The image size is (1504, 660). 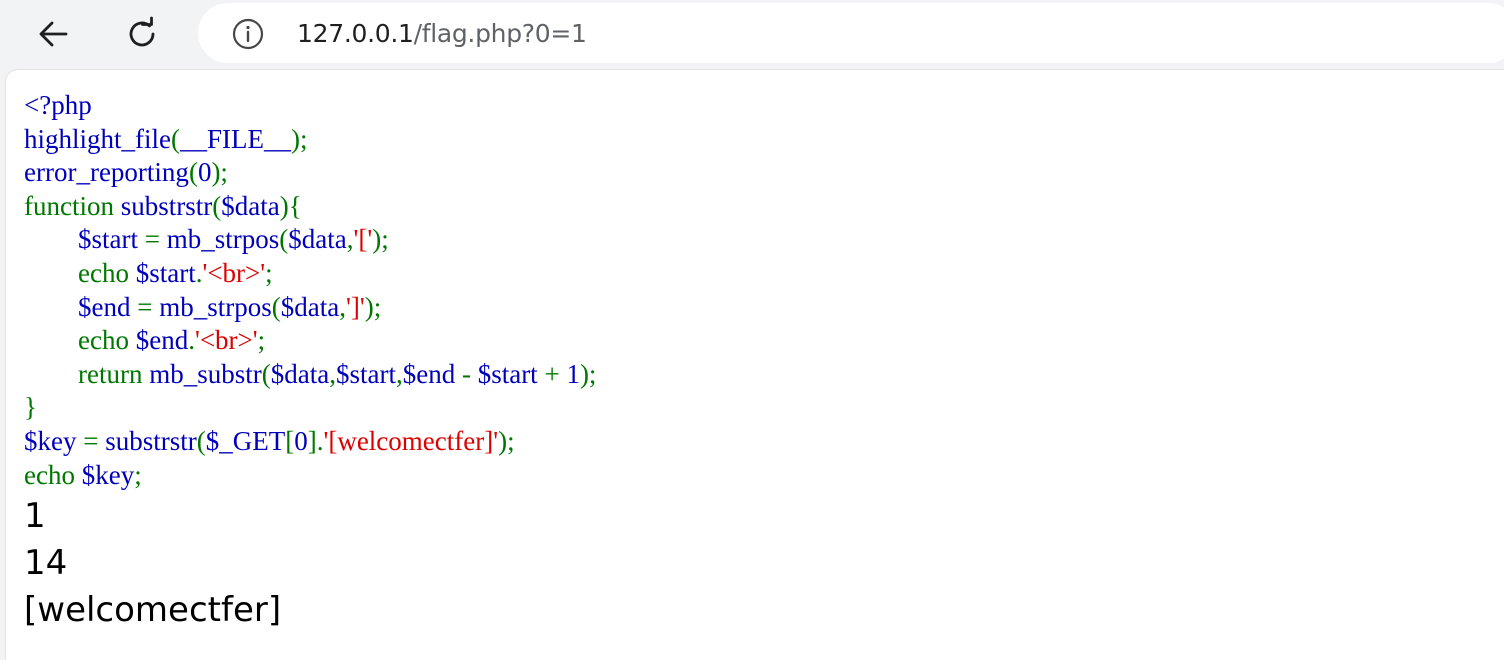 I want to click on code-line: }, so click(x=310, y=408).